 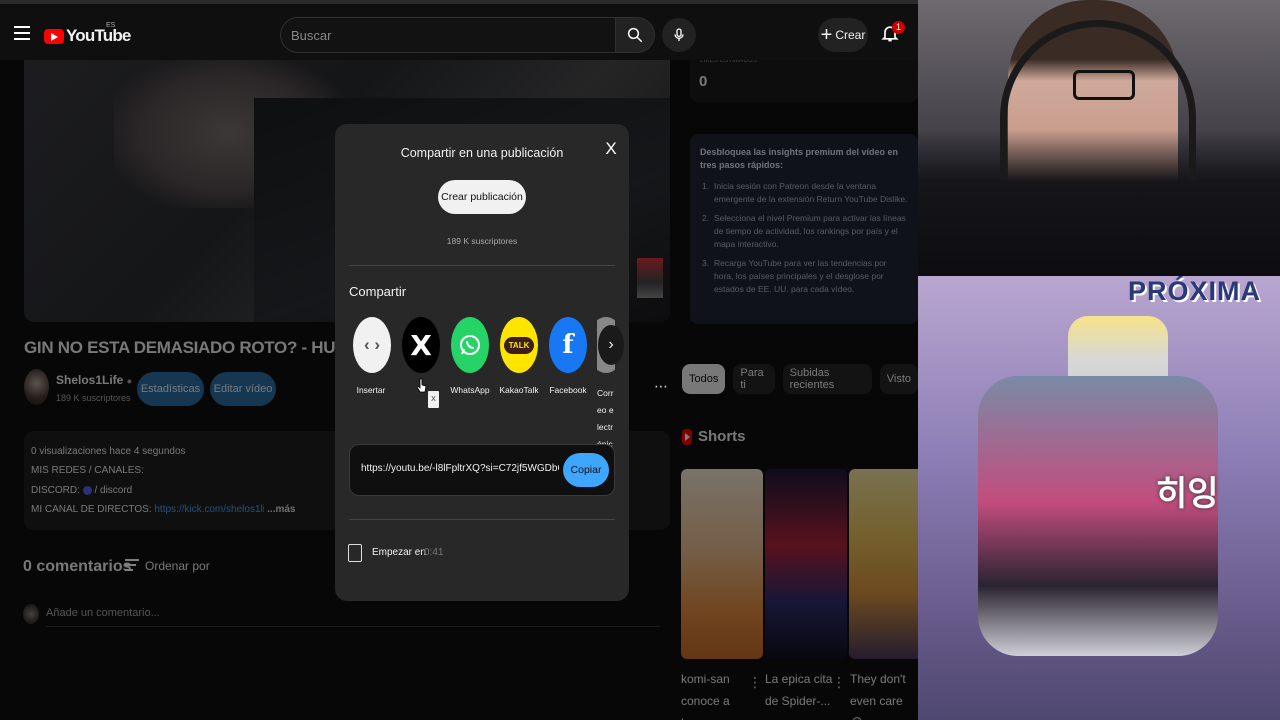 I want to click on share-x-button: X, so click(x=421, y=345).